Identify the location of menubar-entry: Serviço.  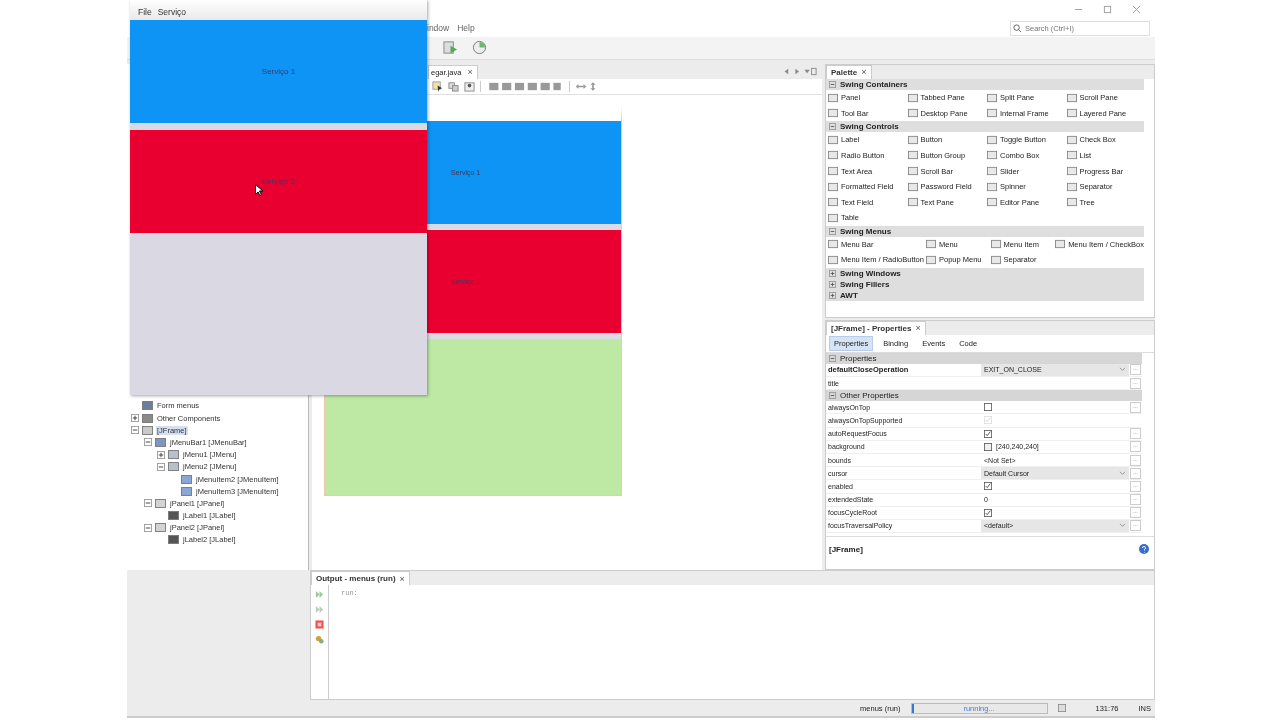
(172, 12).